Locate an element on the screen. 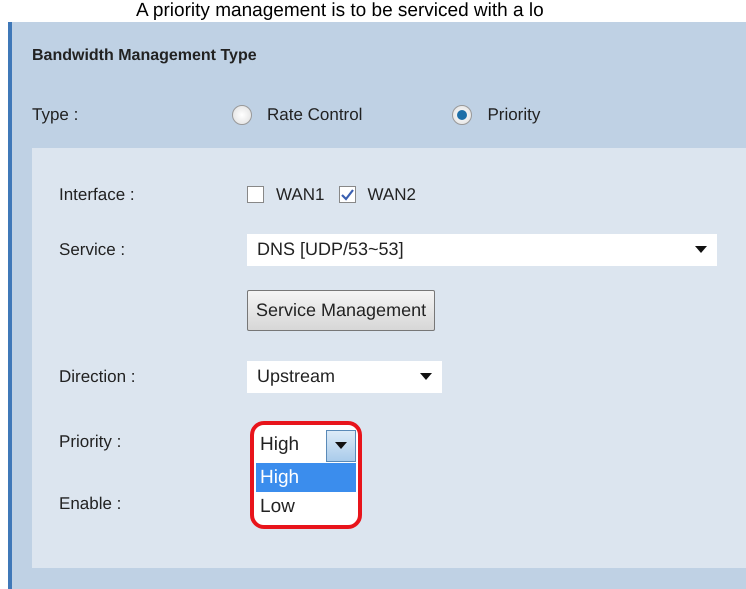 The height and width of the screenshot is (589, 746). dropdown-toggle is located at coordinates (341, 446).